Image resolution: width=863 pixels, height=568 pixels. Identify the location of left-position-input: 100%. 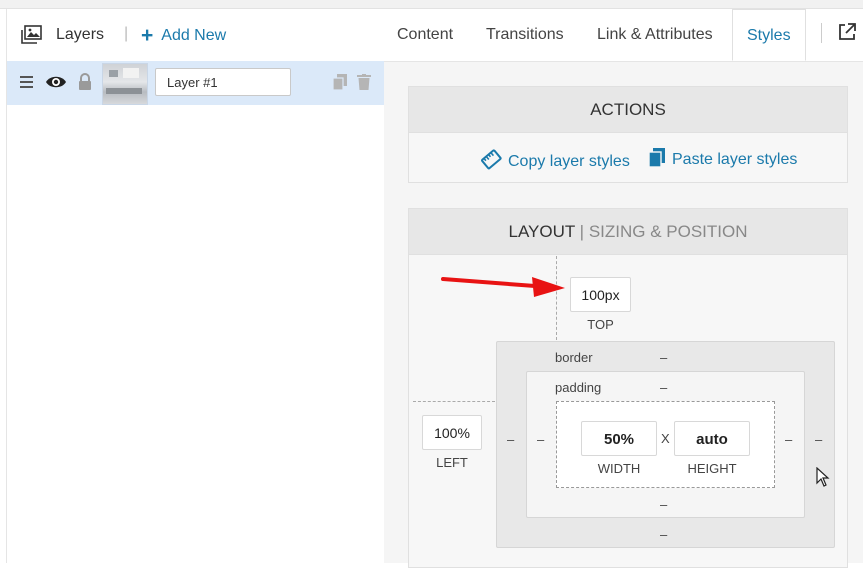
(452, 432).